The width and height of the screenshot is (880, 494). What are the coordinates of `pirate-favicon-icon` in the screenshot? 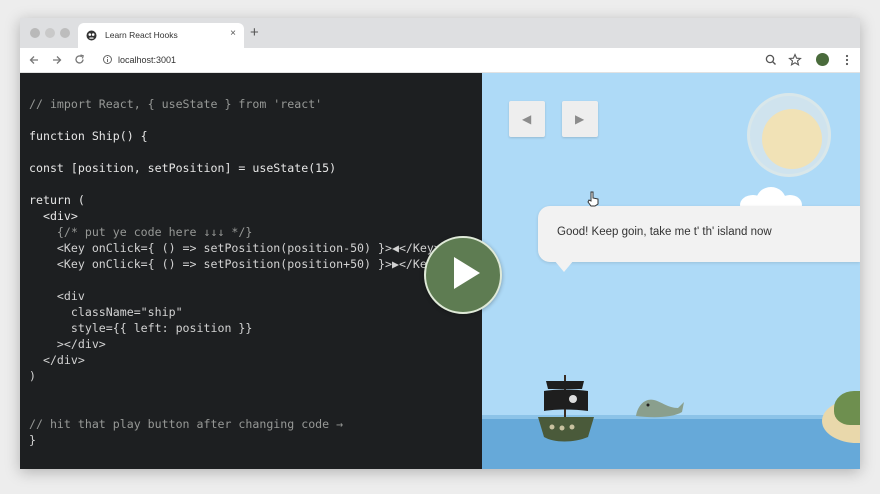 It's located at (91, 35).